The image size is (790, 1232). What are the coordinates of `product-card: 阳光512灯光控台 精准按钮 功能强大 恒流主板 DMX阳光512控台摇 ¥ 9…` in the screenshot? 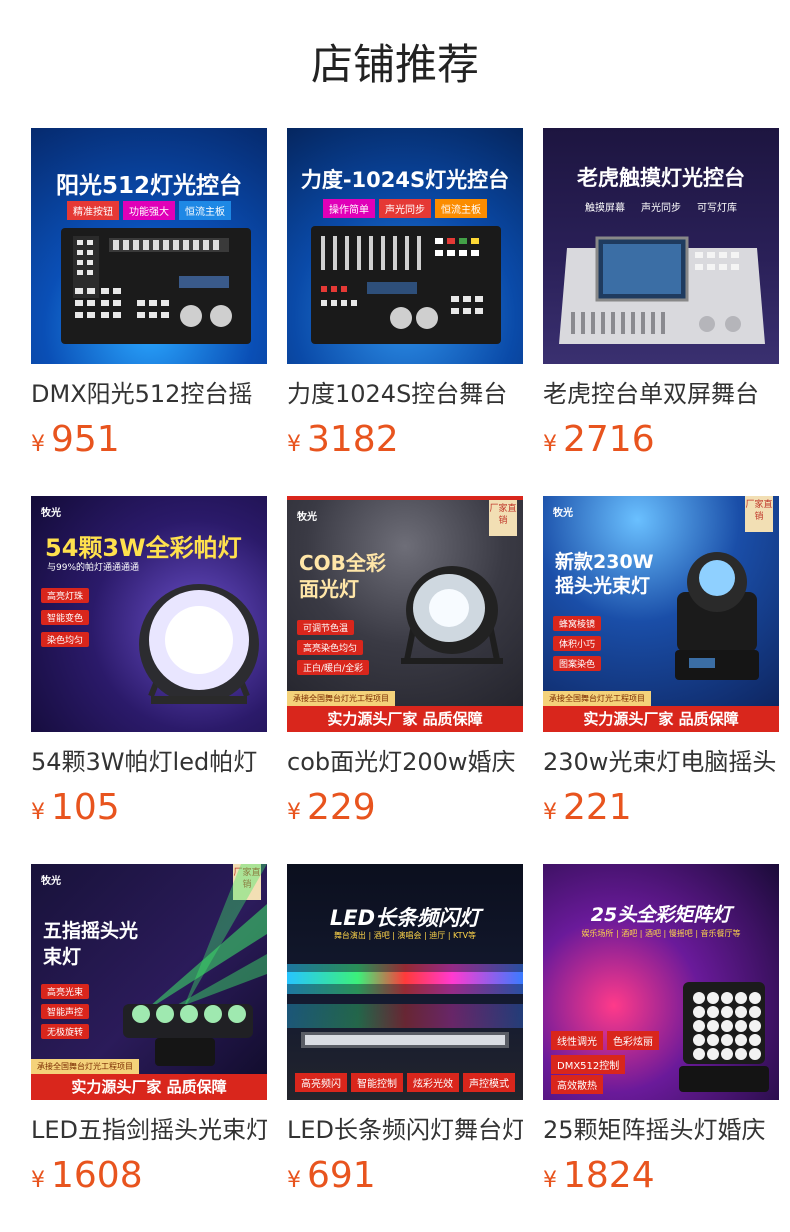 It's located at (149, 298).